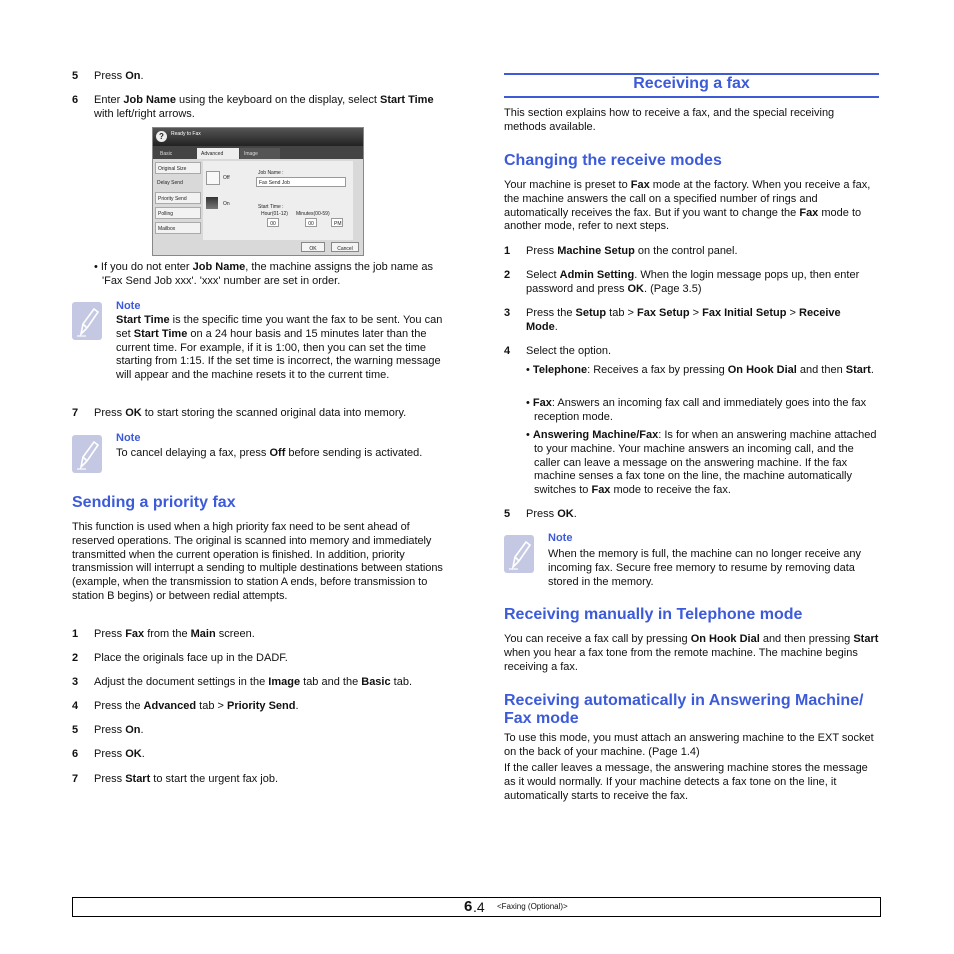 Image resolution: width=954 pixels, height=954 pixels. I want to click on minutes-field: 00, so click(311, 222).